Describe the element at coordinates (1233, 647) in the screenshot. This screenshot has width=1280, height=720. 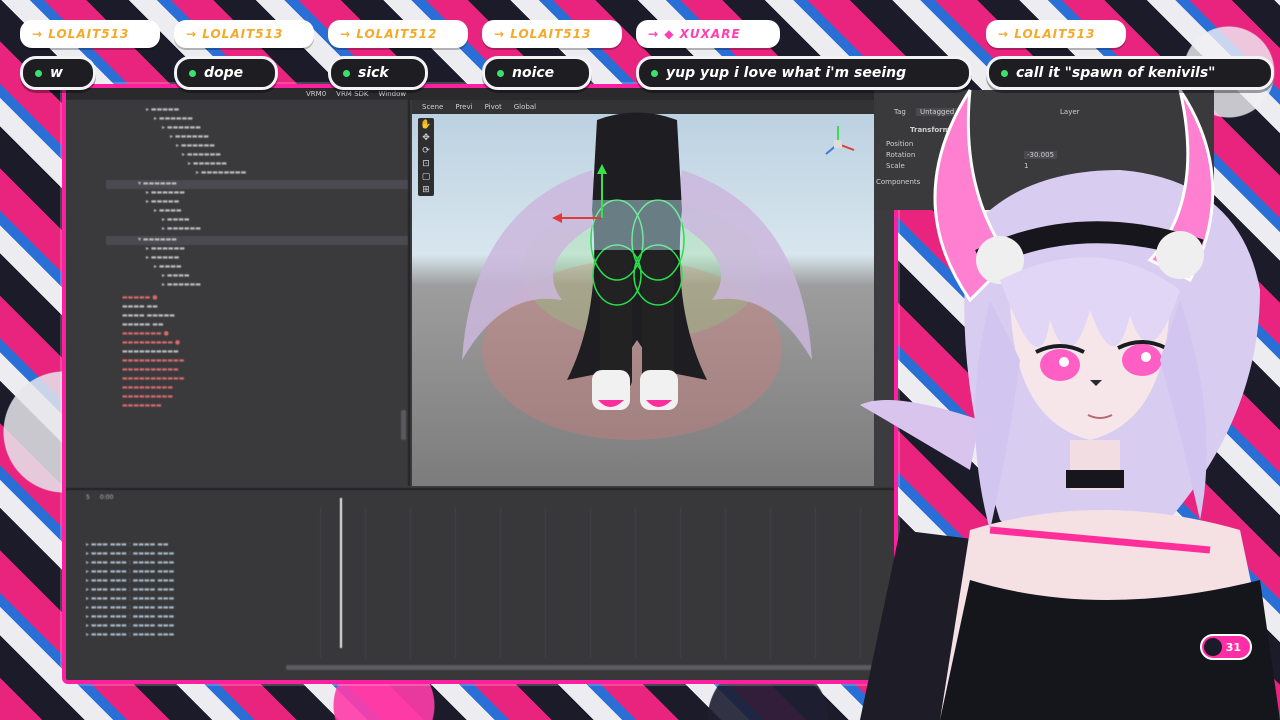
I see `counter-value: 31` at that location.